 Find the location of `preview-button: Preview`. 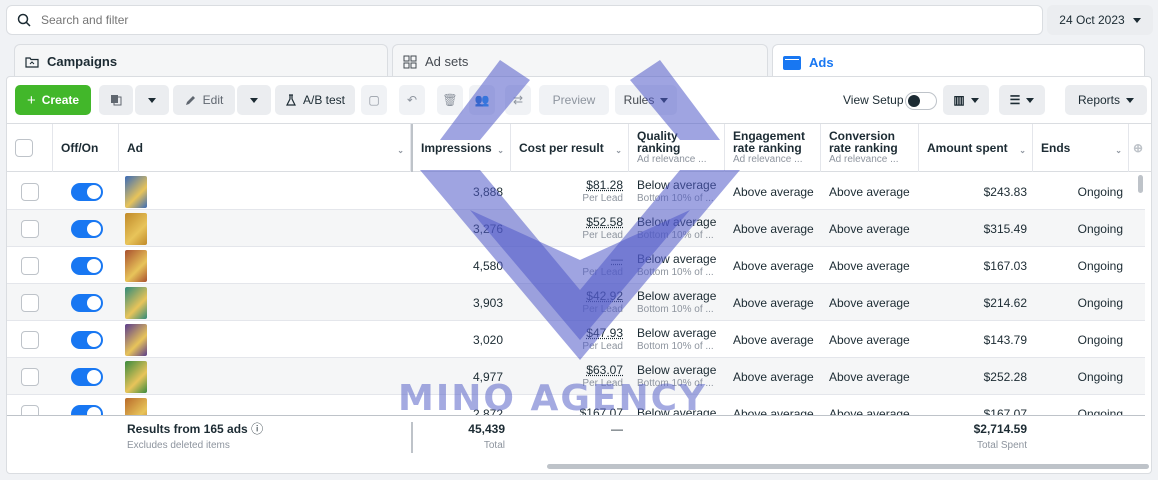

preview-button: Preview is located at coordinates (574, 100).